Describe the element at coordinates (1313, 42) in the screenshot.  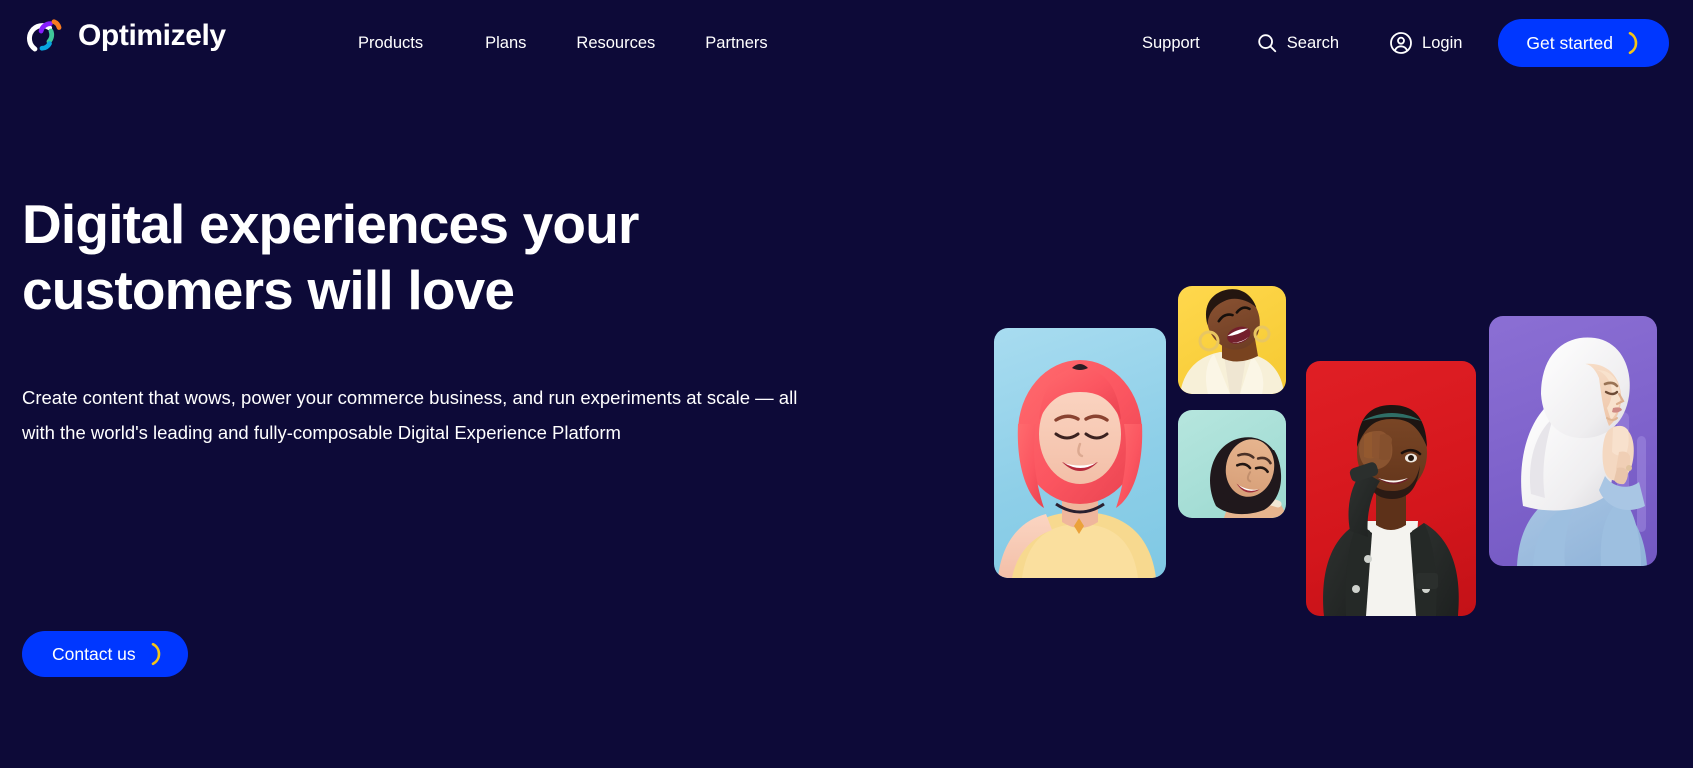
I see `search-label: Search` at that location.